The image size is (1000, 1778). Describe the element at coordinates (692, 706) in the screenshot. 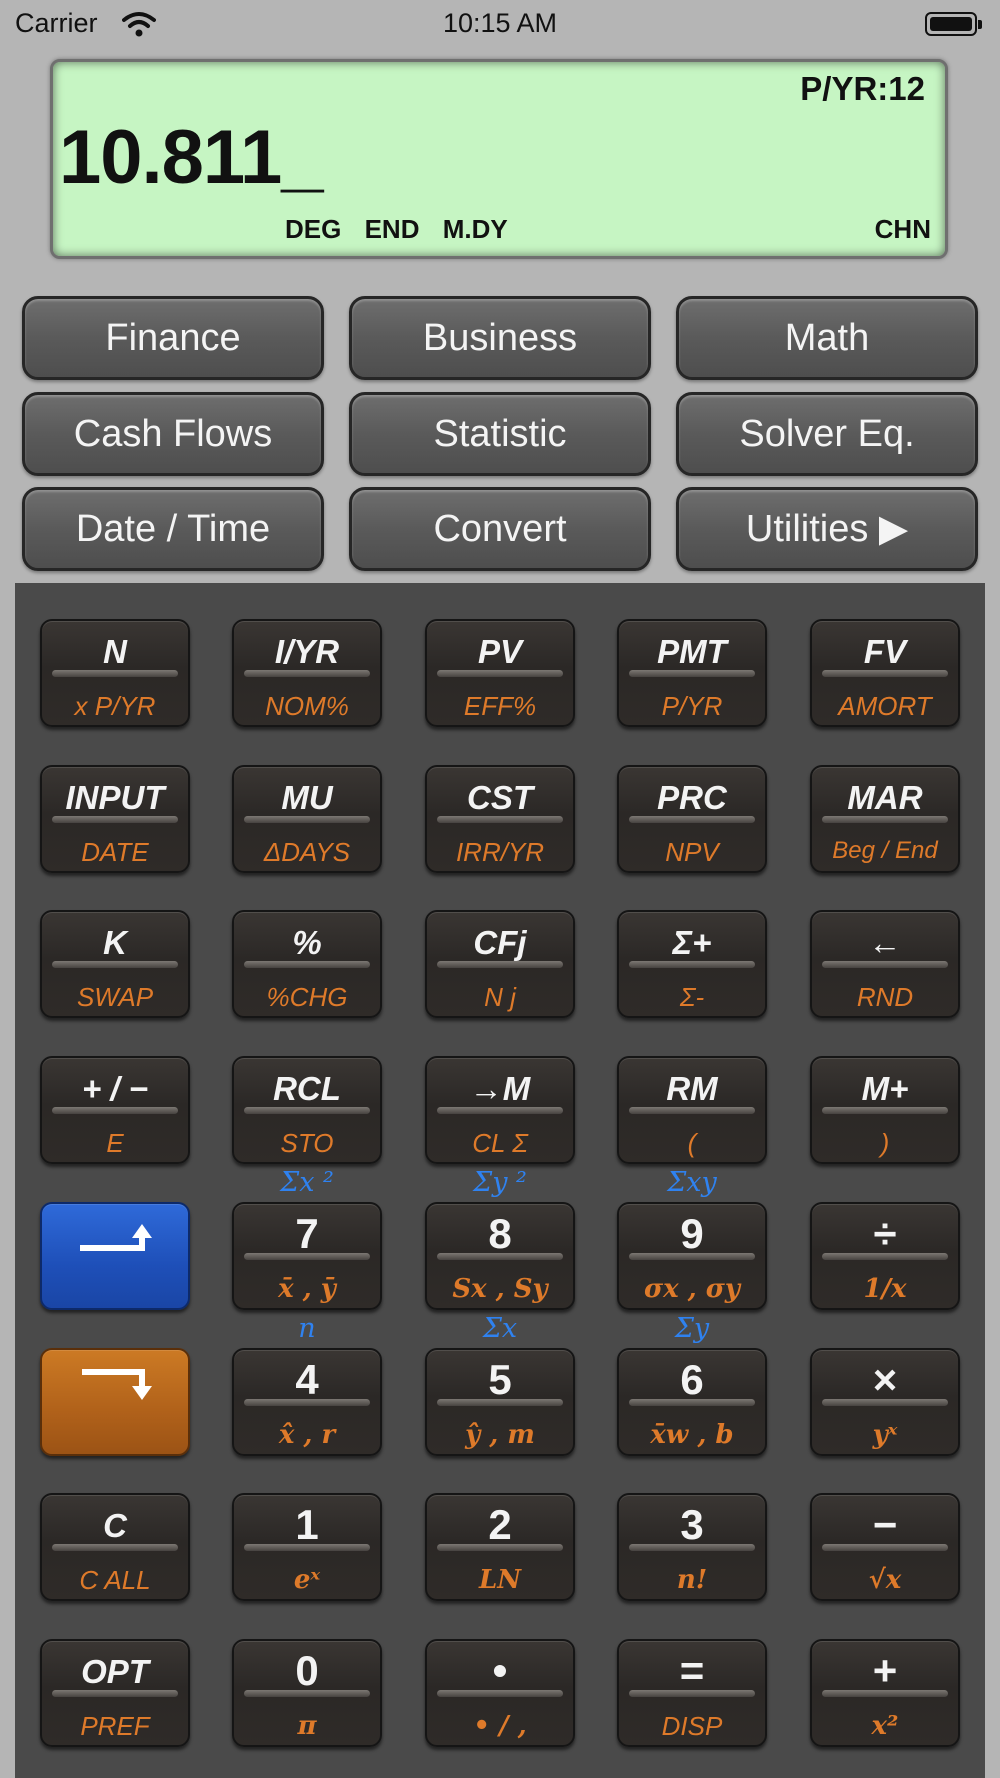

I see `key-secondary-label: P/YR` at that location.